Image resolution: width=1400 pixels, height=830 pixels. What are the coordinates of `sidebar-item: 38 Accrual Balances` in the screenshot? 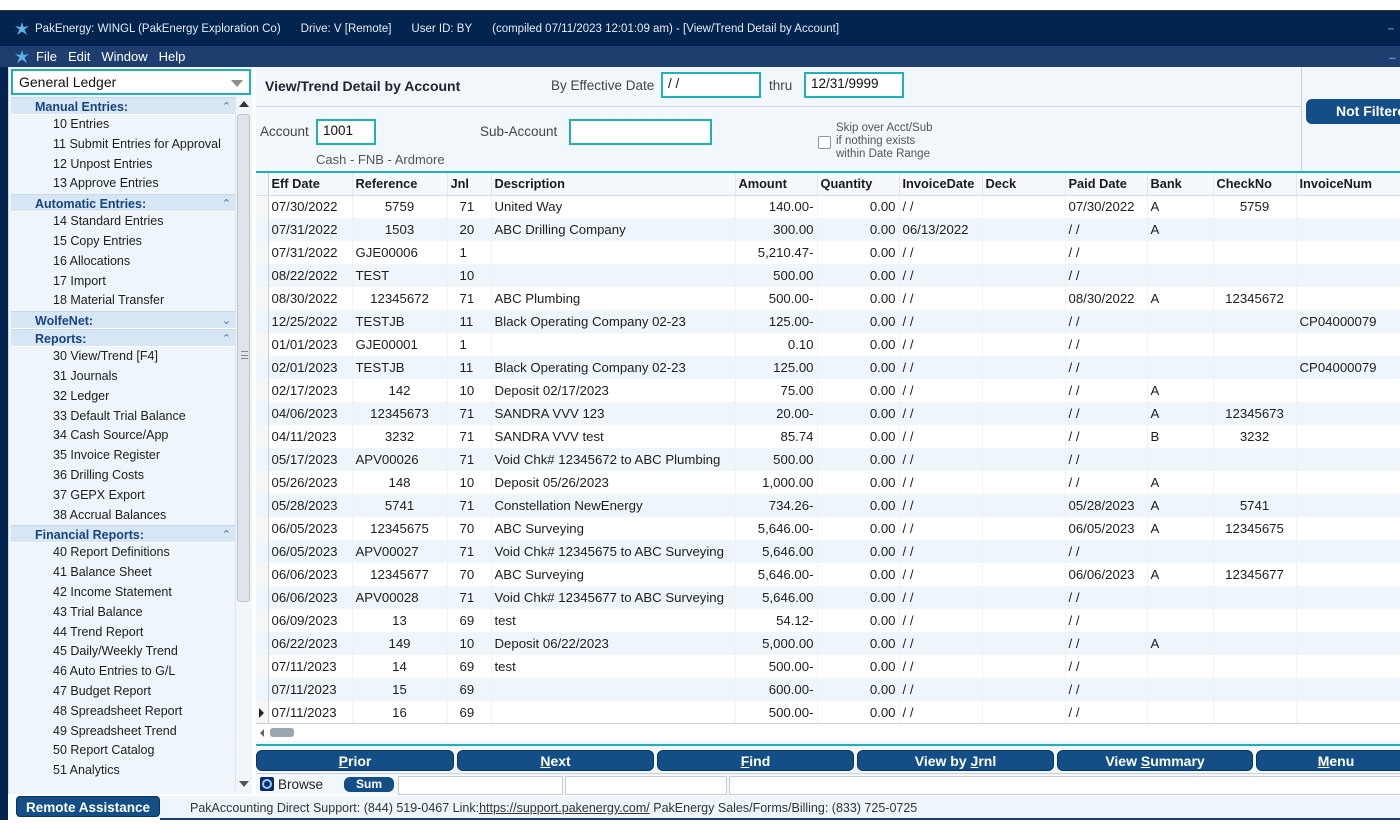 It's located at (123, 516).